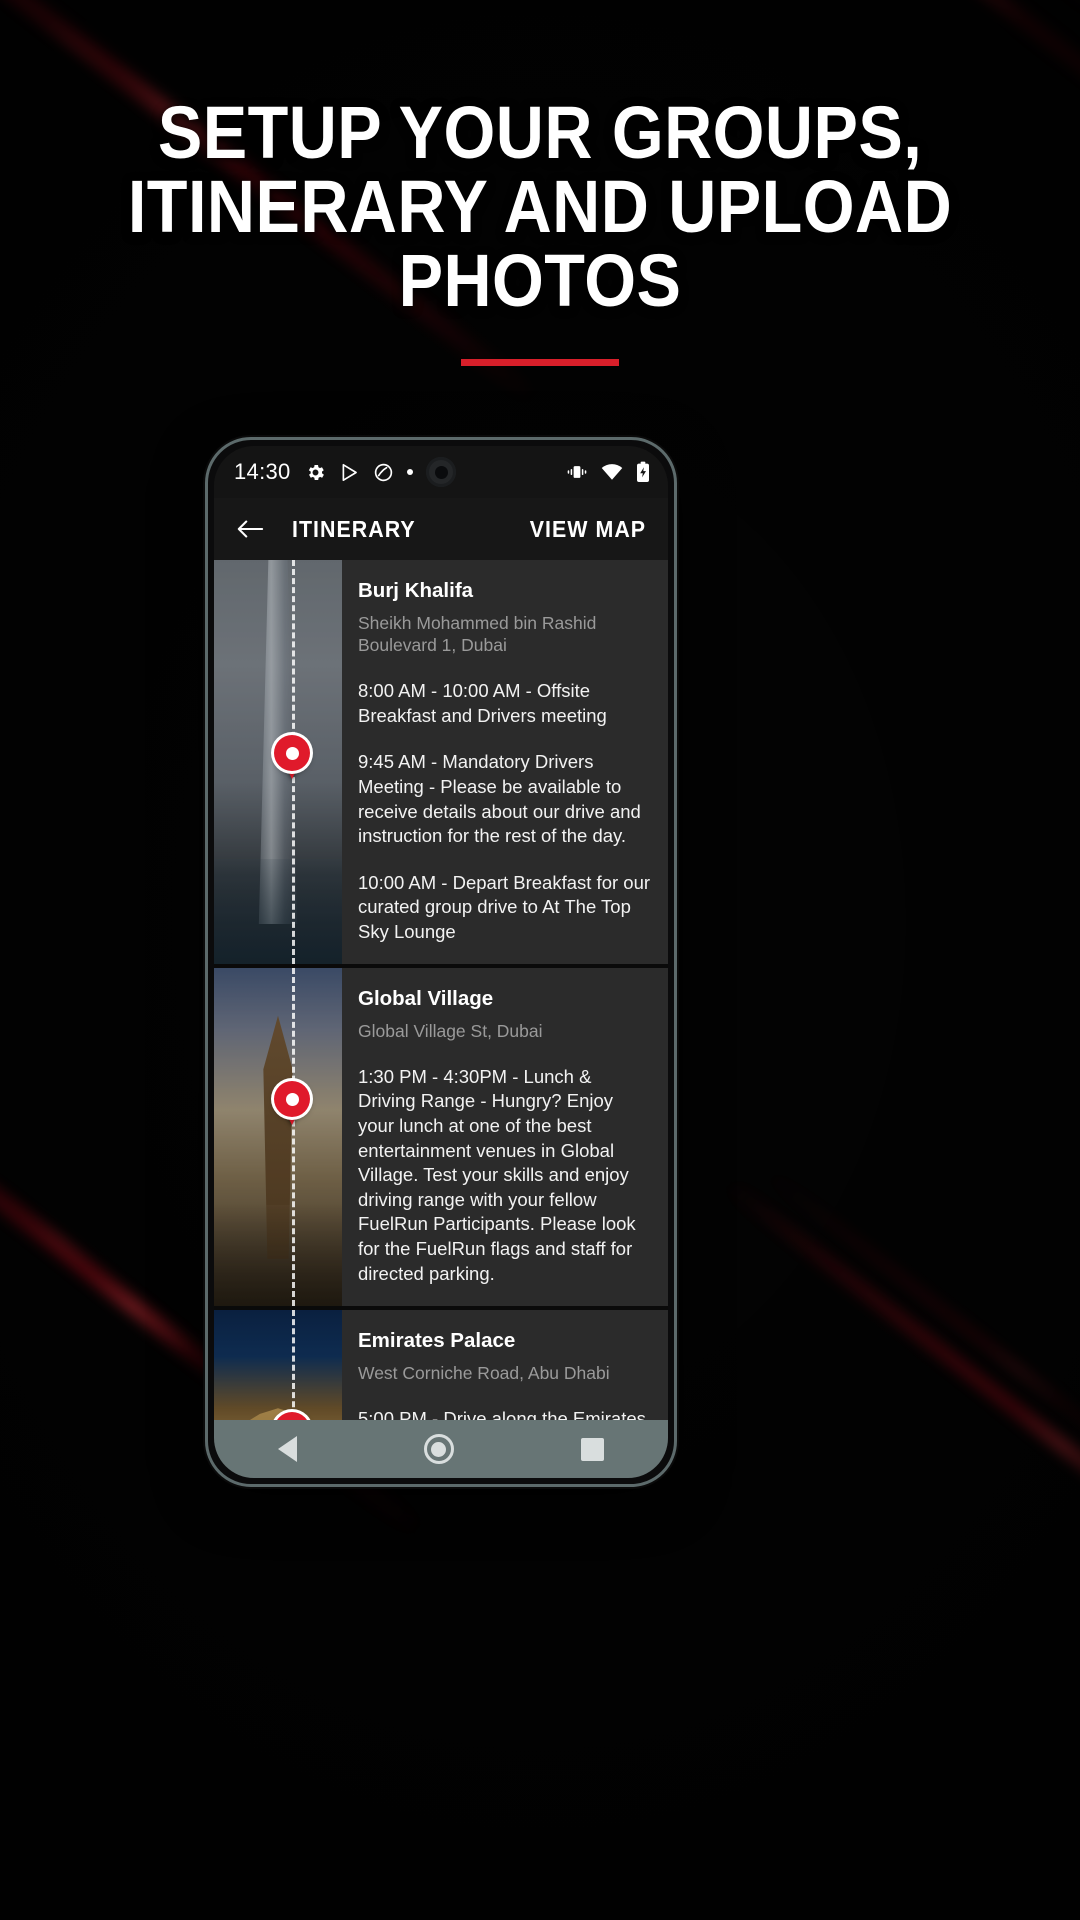  What do you see at coordinates (643, 472) in the screenshot?
I see `battery-charging-icon` at bounding box center [643, 472].